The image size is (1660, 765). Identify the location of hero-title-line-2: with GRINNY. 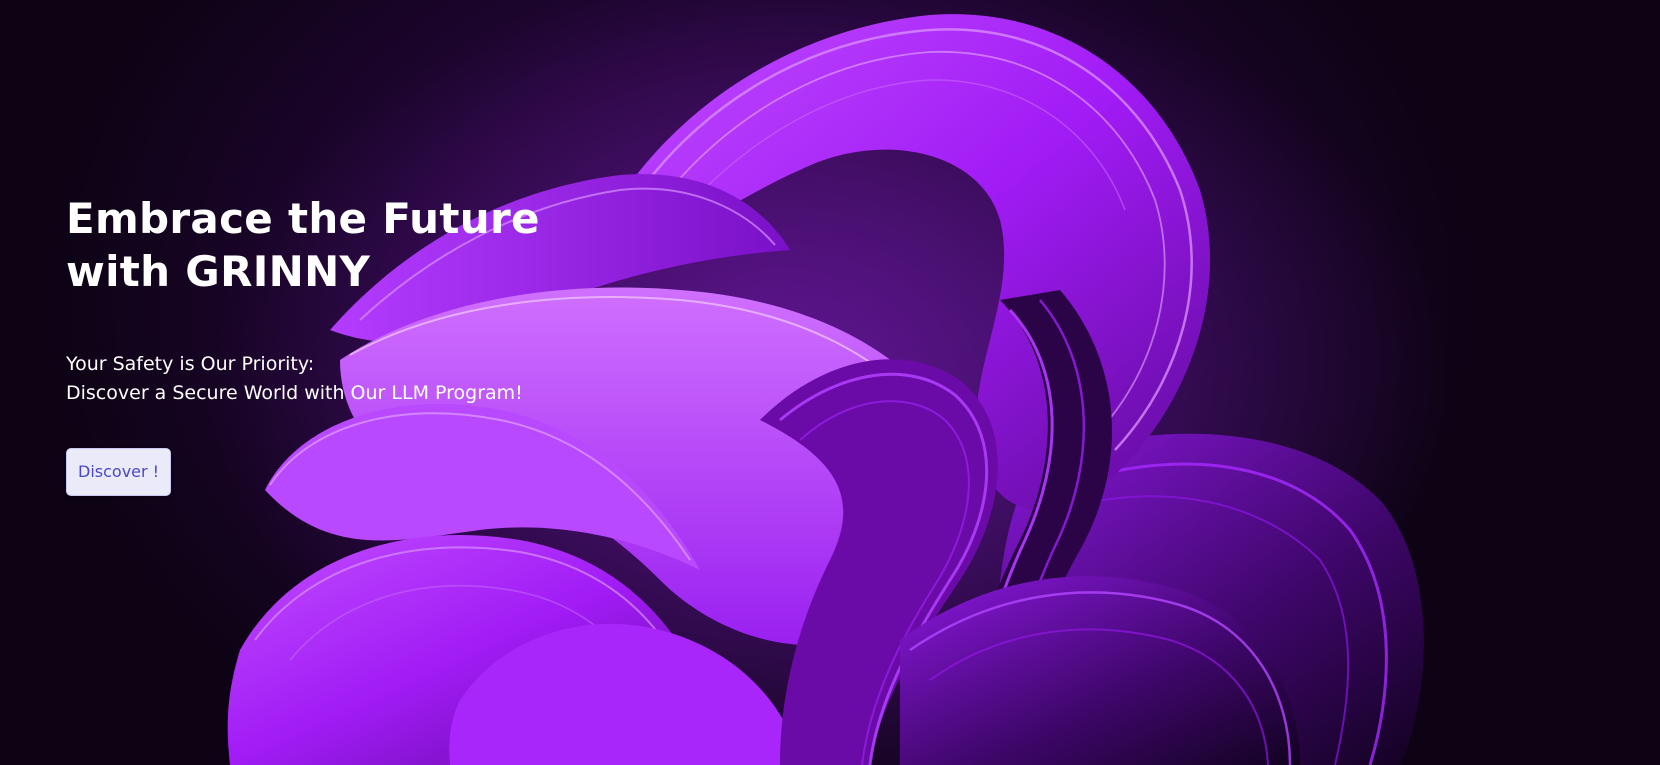
(218, 271).